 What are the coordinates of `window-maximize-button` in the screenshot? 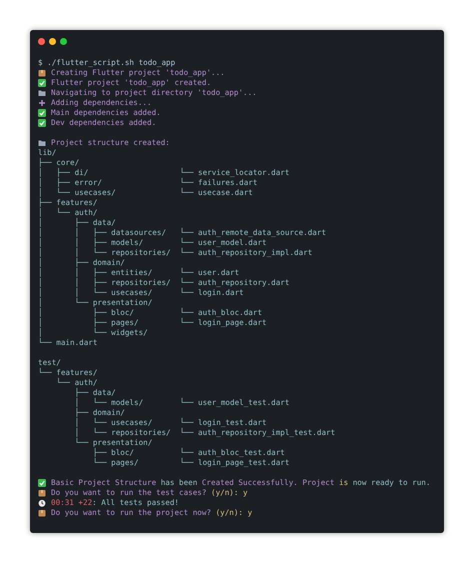 It's located at (63, 41).